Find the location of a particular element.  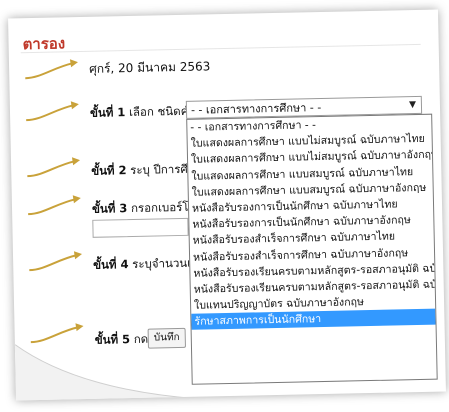

step-label: ขั้นที่ 2 is located at coordinates (109, 170).